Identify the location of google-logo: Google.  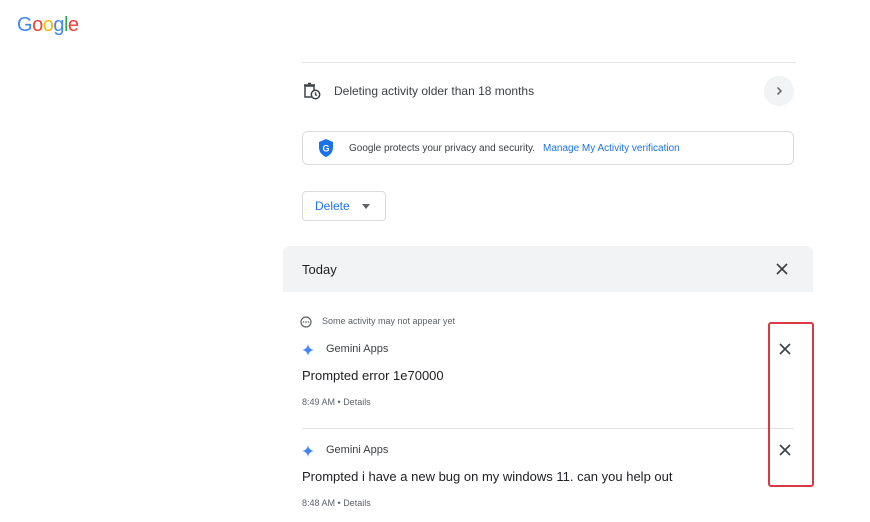
(48, 25).